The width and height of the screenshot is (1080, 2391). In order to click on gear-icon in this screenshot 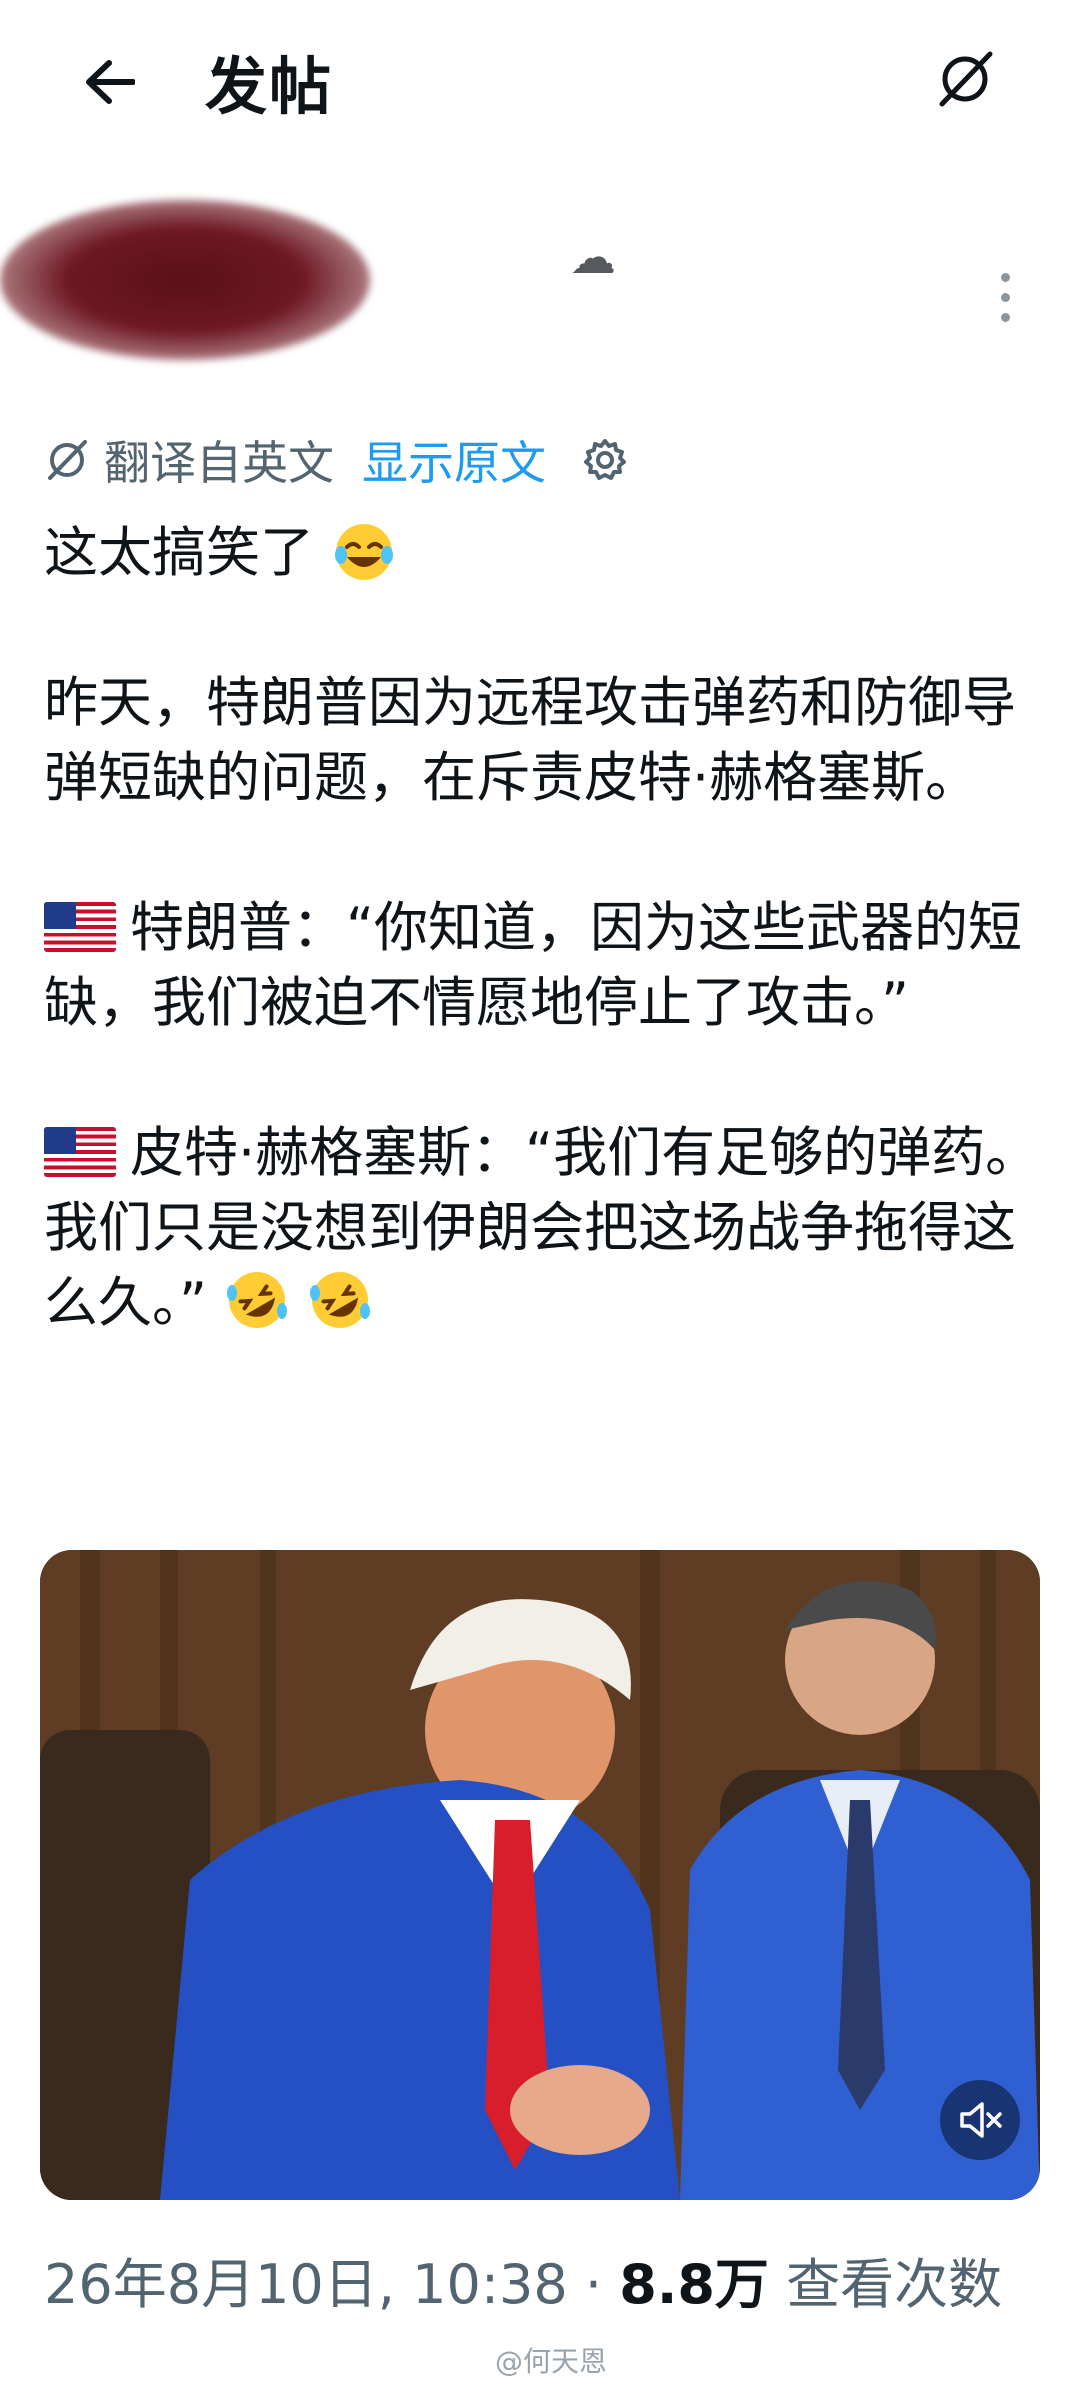, I will do `click(605, 459)`.